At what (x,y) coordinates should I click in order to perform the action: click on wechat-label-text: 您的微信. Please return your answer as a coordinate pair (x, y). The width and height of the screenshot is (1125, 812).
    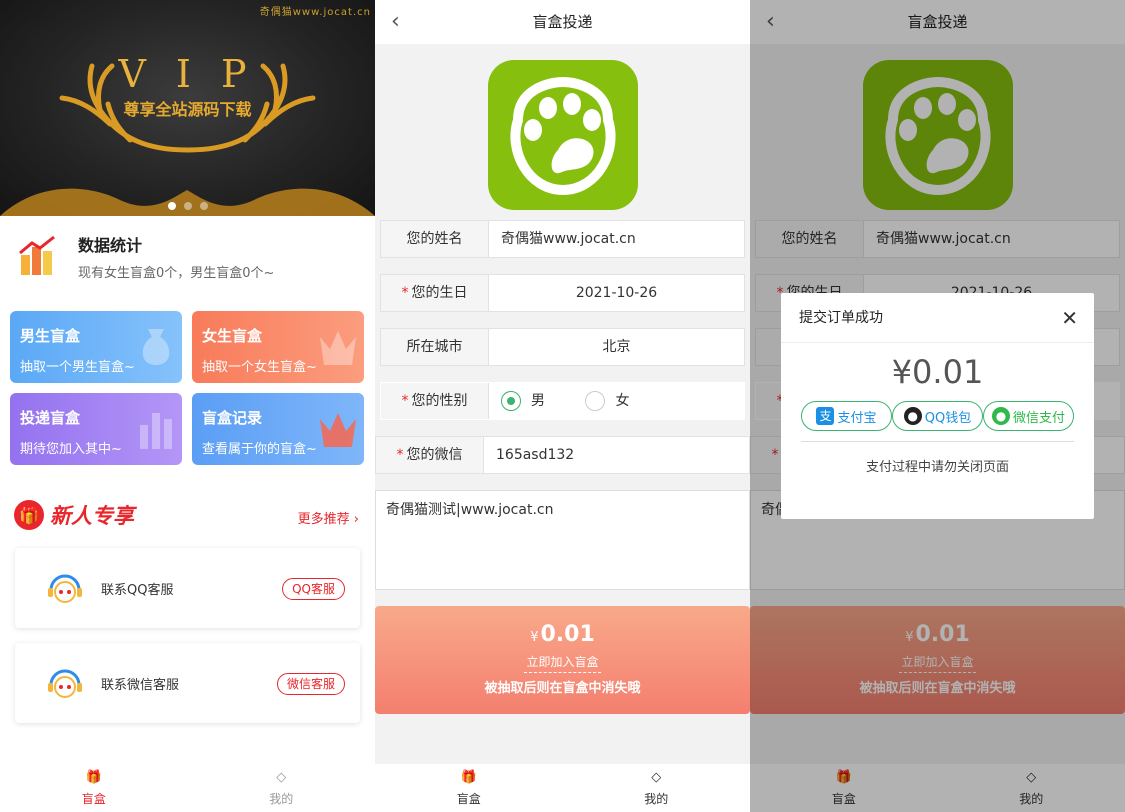
    Looking at the image, I should click on (434, 455).